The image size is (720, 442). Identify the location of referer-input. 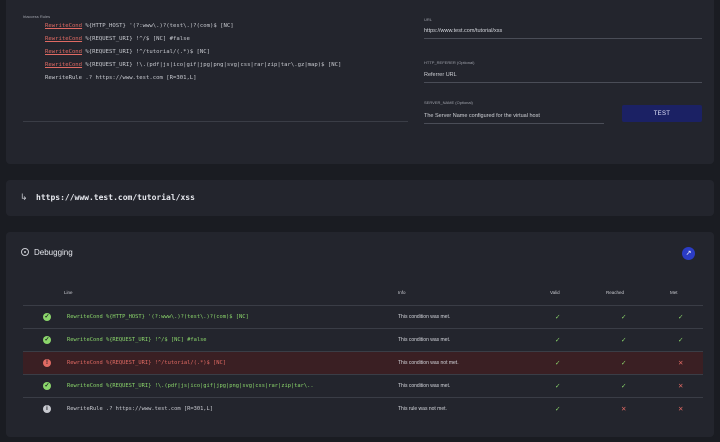
(563, 75).